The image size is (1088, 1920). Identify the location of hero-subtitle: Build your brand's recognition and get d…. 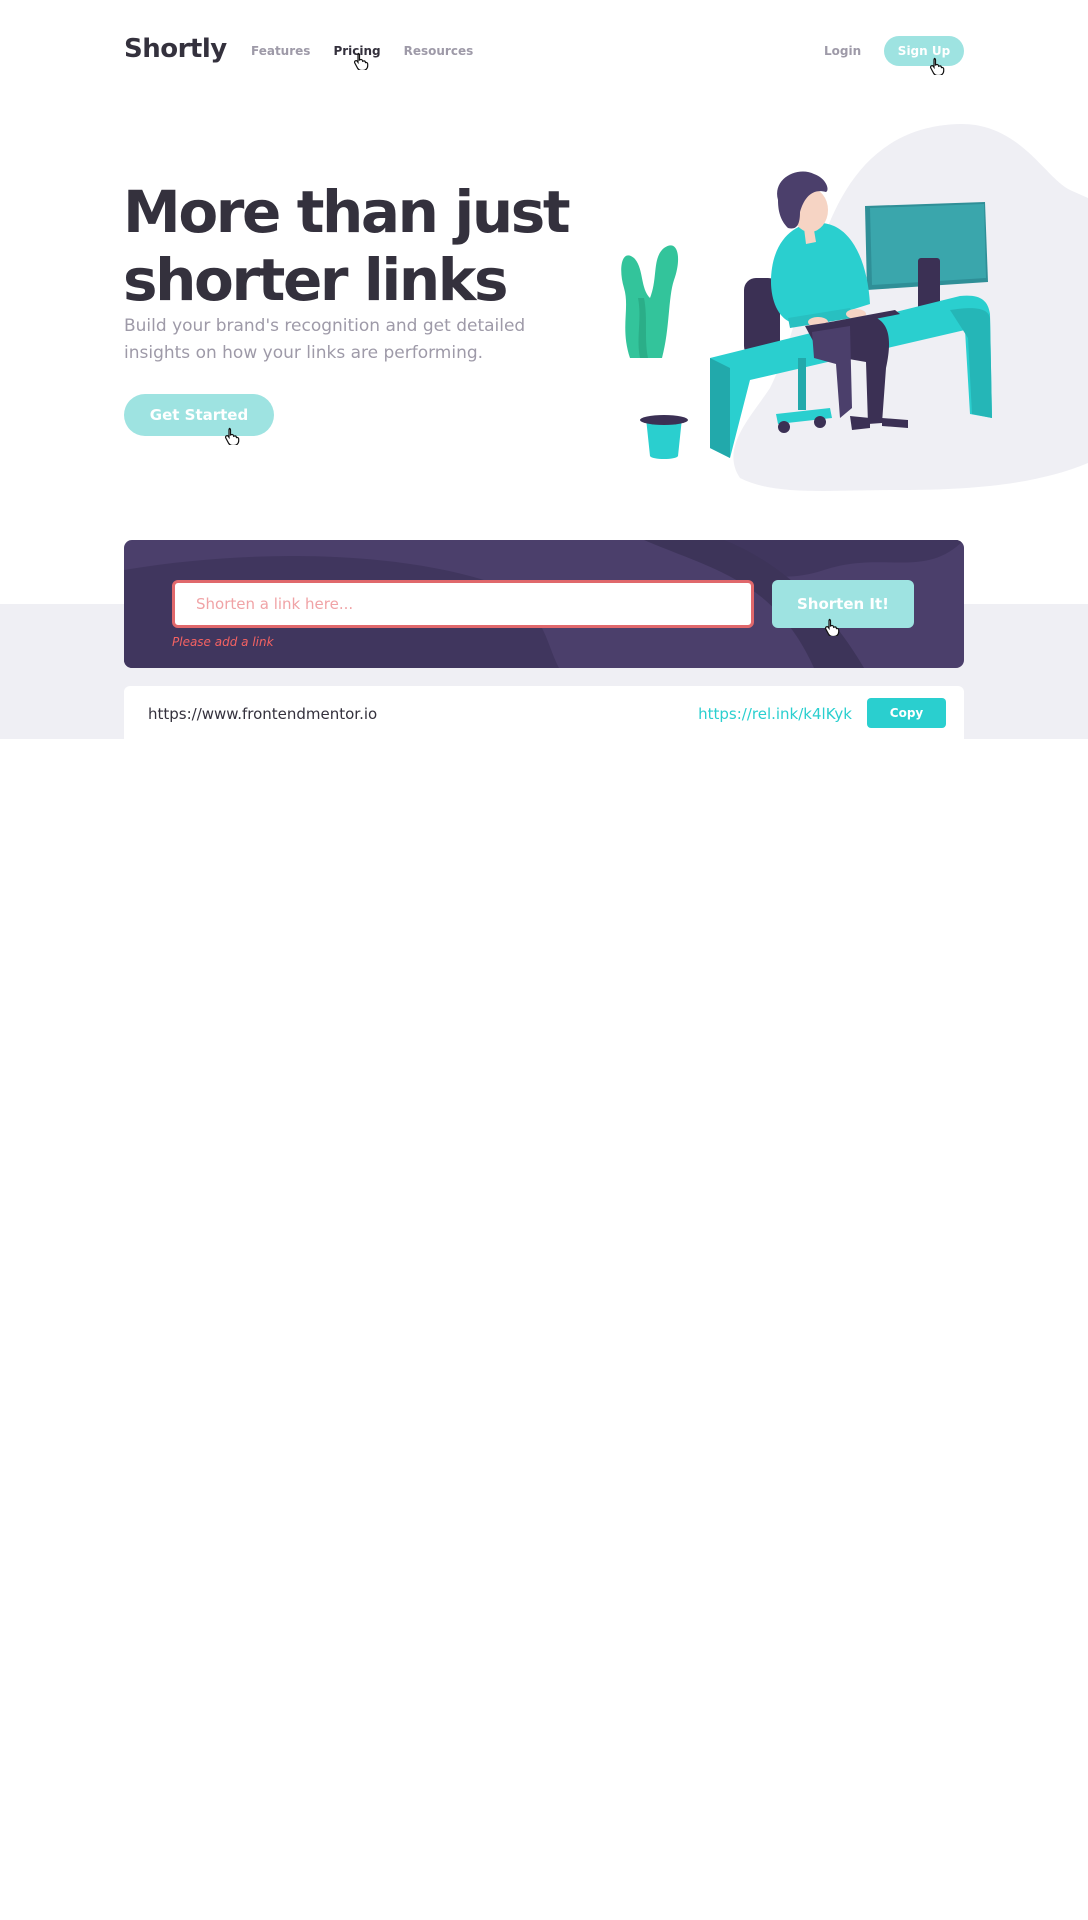
(325, 339).